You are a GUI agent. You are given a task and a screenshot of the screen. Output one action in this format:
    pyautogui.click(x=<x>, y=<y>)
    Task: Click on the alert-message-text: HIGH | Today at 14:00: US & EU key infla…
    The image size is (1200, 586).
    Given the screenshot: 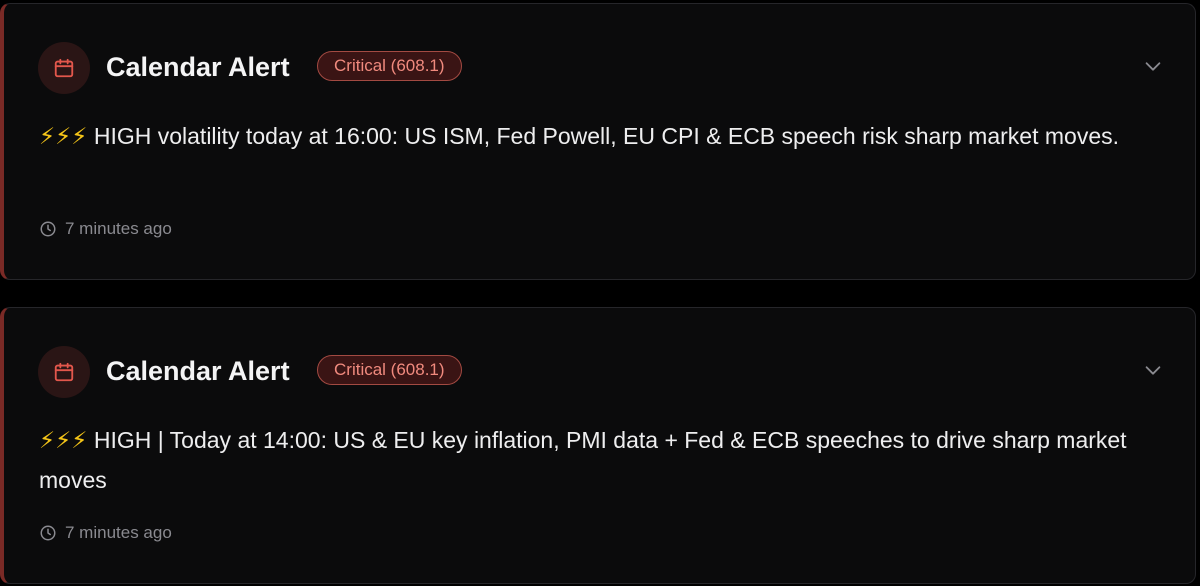 What is the action you would take?
    pyautogui.click(x=583, y=460)
    